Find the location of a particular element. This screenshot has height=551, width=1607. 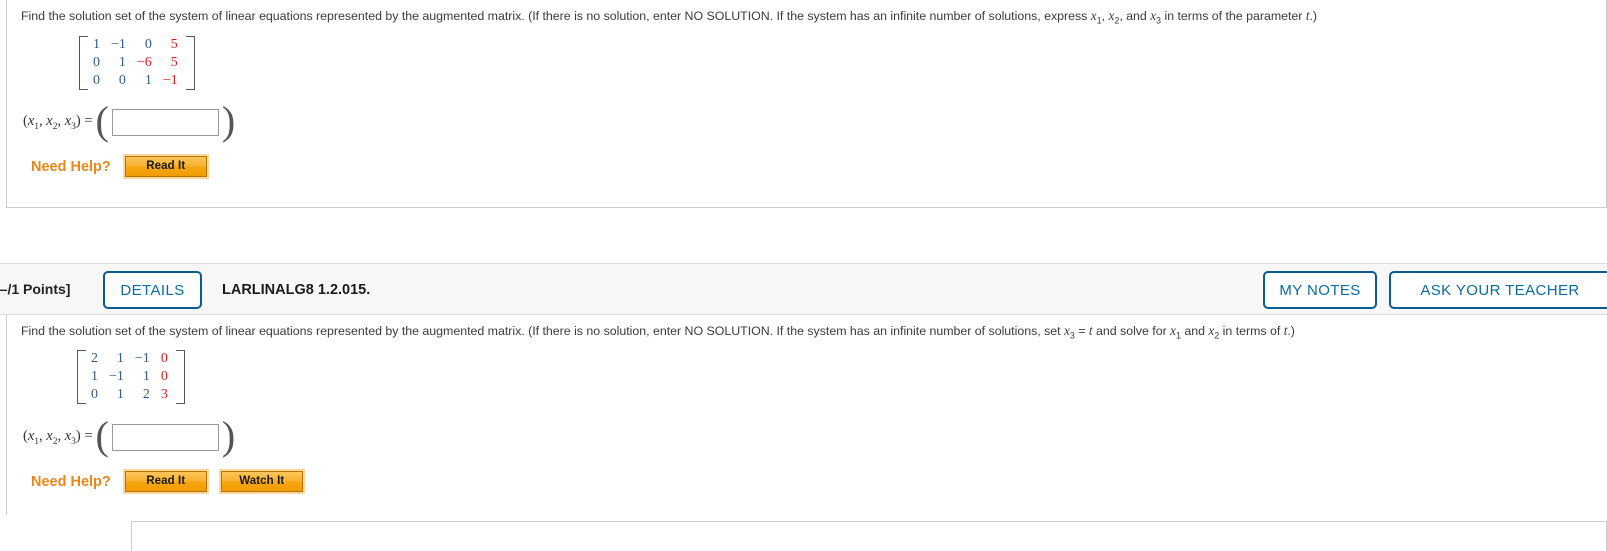

augmented-matrix-2: 2 1 −1 0 1 −1 1 0 0 1 2 3 is located at coordinates (131, 377).